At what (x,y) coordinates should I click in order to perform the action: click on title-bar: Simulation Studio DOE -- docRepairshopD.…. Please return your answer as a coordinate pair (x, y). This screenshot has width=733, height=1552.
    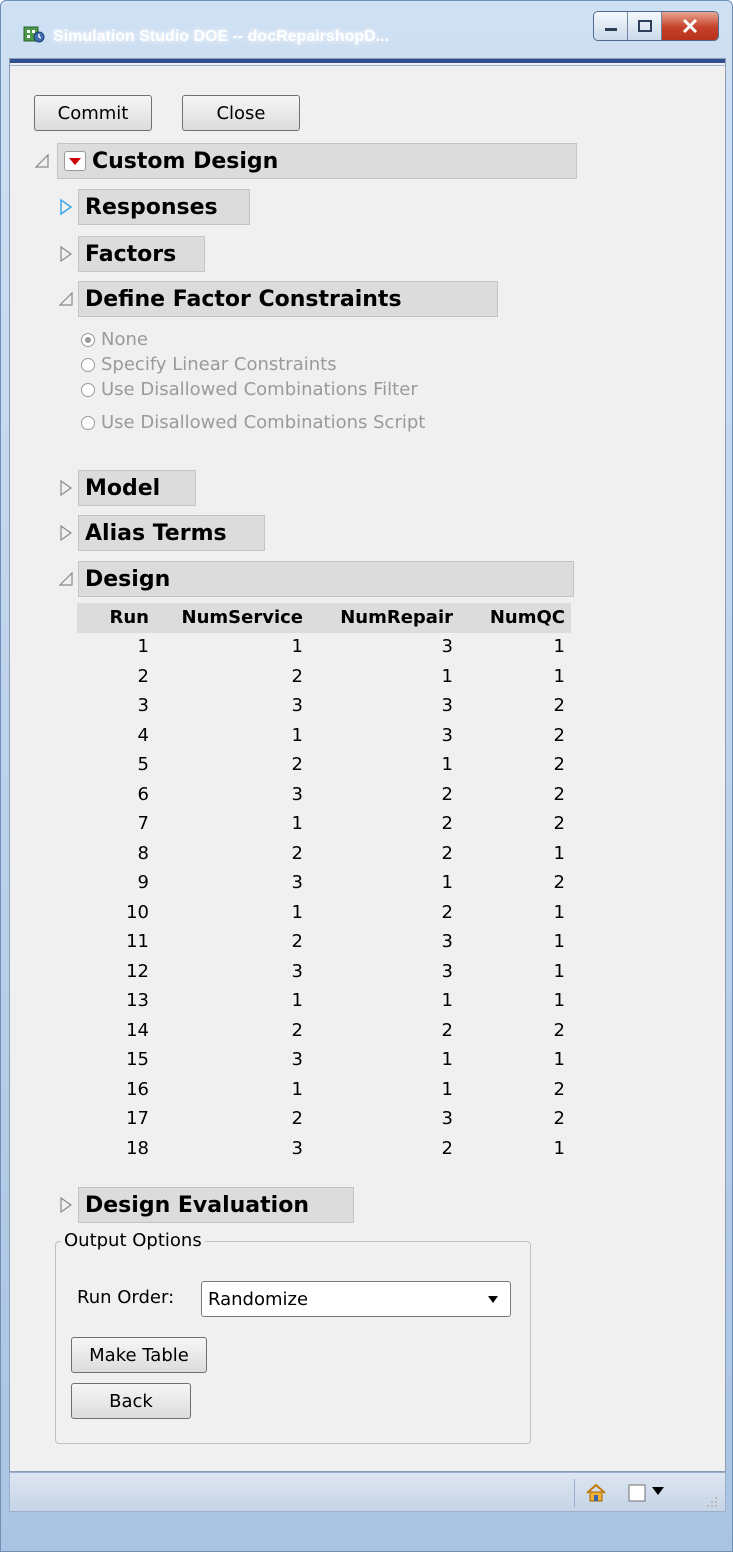
    Looking at the image, I should click on (366, 27).